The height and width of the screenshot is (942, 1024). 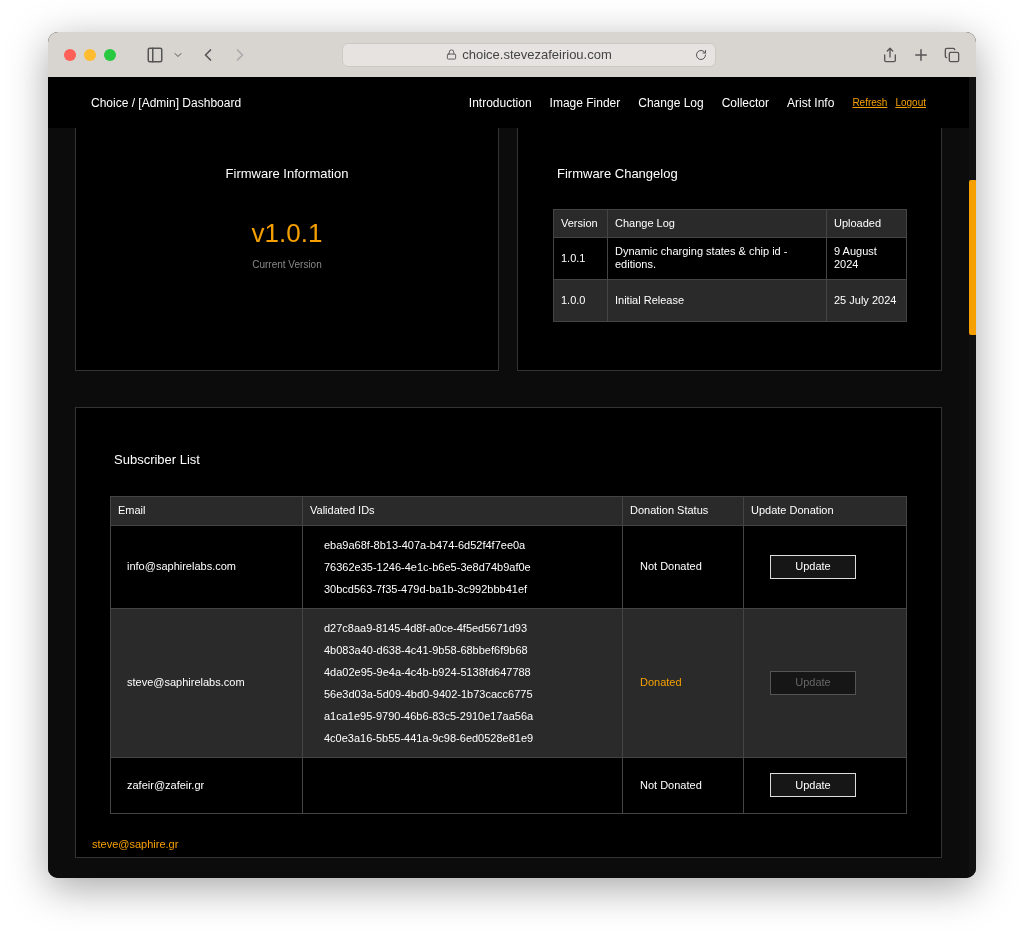 I want to click on validated-id: 30bcd563-7f35-479d-ba1b-3c992bbb41ef, so click(x=426, y=589).